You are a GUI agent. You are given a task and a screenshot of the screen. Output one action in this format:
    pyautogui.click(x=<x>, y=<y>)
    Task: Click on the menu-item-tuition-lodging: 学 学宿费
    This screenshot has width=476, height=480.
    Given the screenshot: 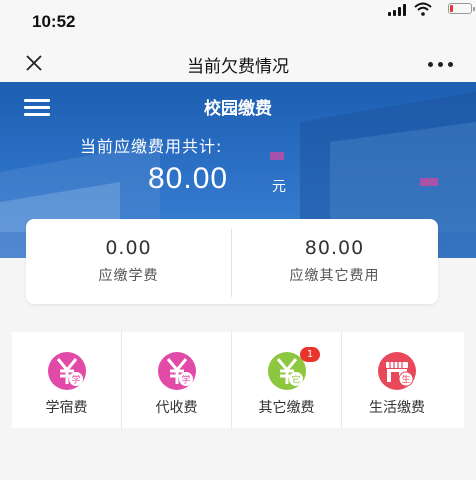 What is the action you would take?
    pyautogui.click(x=67, y=380)
    